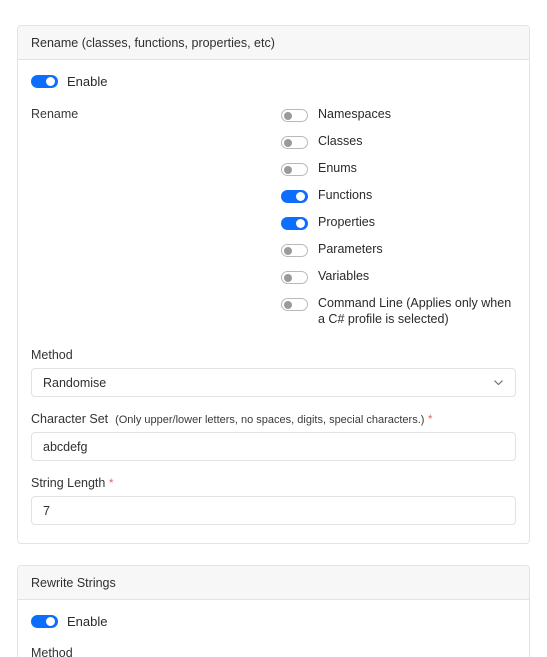  Describe the element at coordinates (44, 81) in the screenshot. I see `rename-enable-toggle` at that location.